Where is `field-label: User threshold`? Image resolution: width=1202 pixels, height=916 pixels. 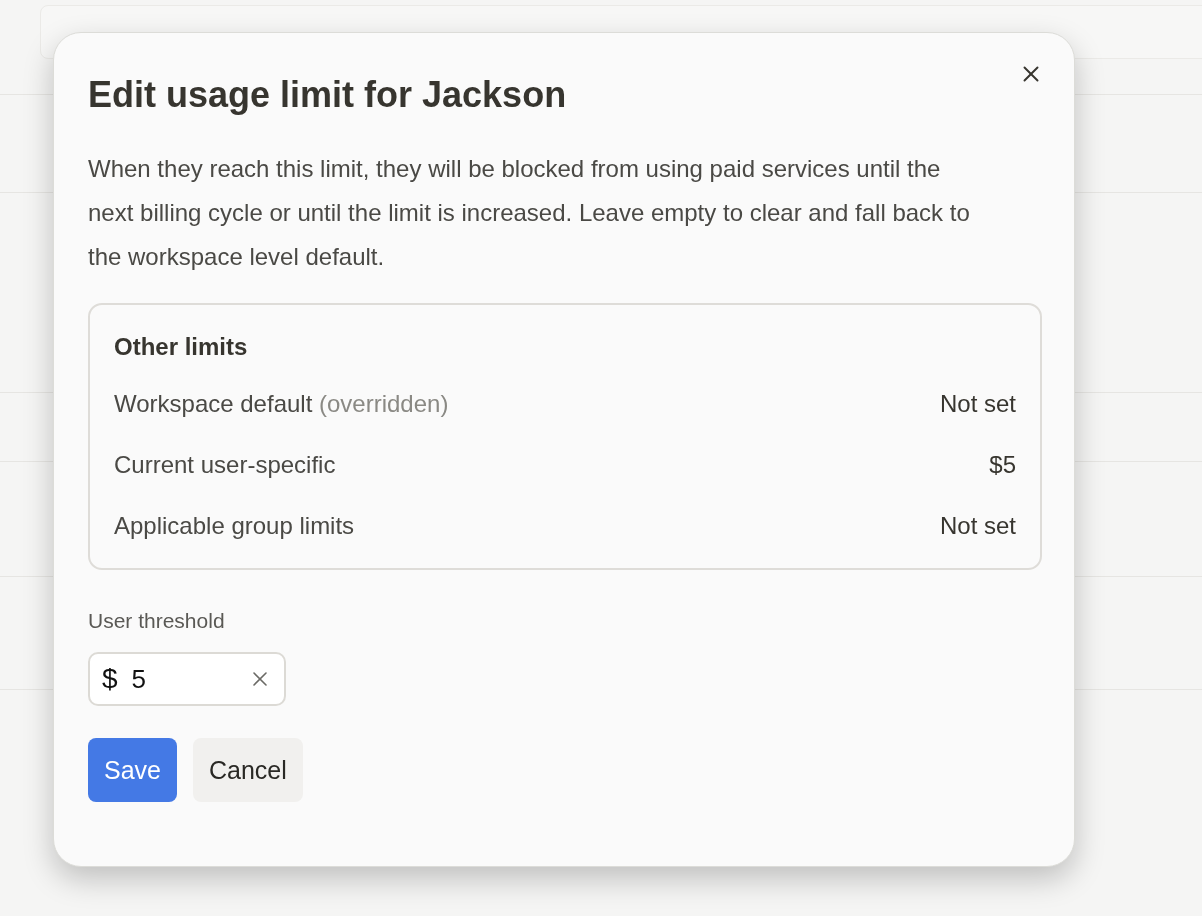 field-label: User threshold is located at coordinates (157, 621).